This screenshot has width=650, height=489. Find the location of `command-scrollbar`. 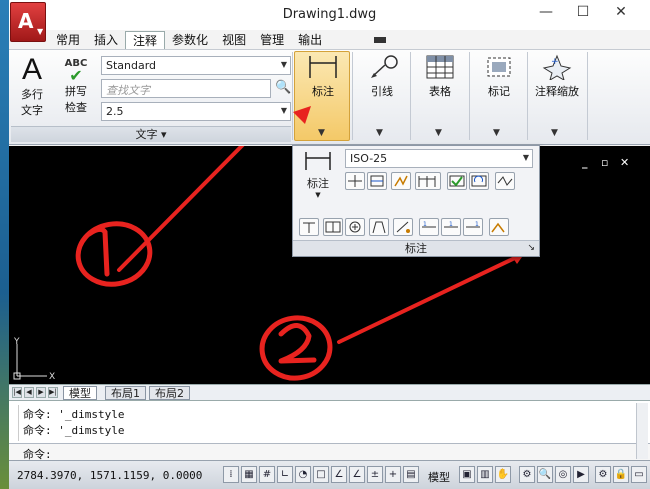

command-scrollbar is located at coordinates (642, 431).